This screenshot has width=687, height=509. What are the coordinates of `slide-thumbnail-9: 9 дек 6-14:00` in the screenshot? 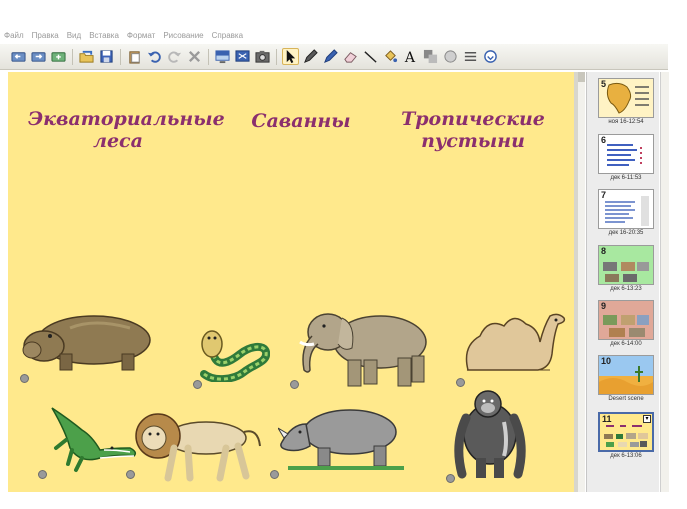 It's located at (626, 323).